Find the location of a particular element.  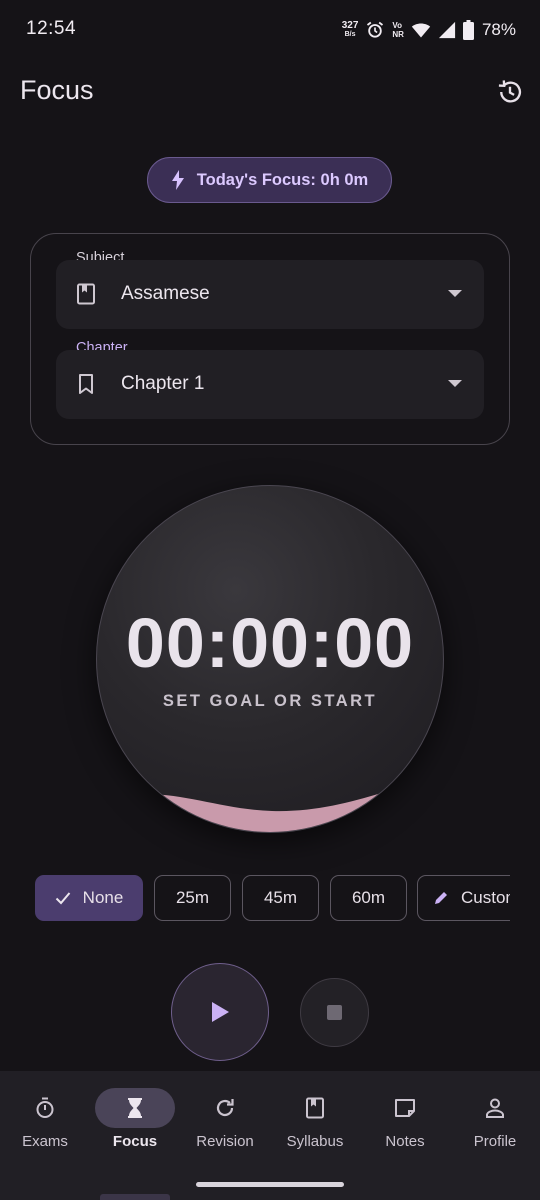

status-bar: 12:54 327 B/s Vo NR 78% is located at coordinates (270, 30).